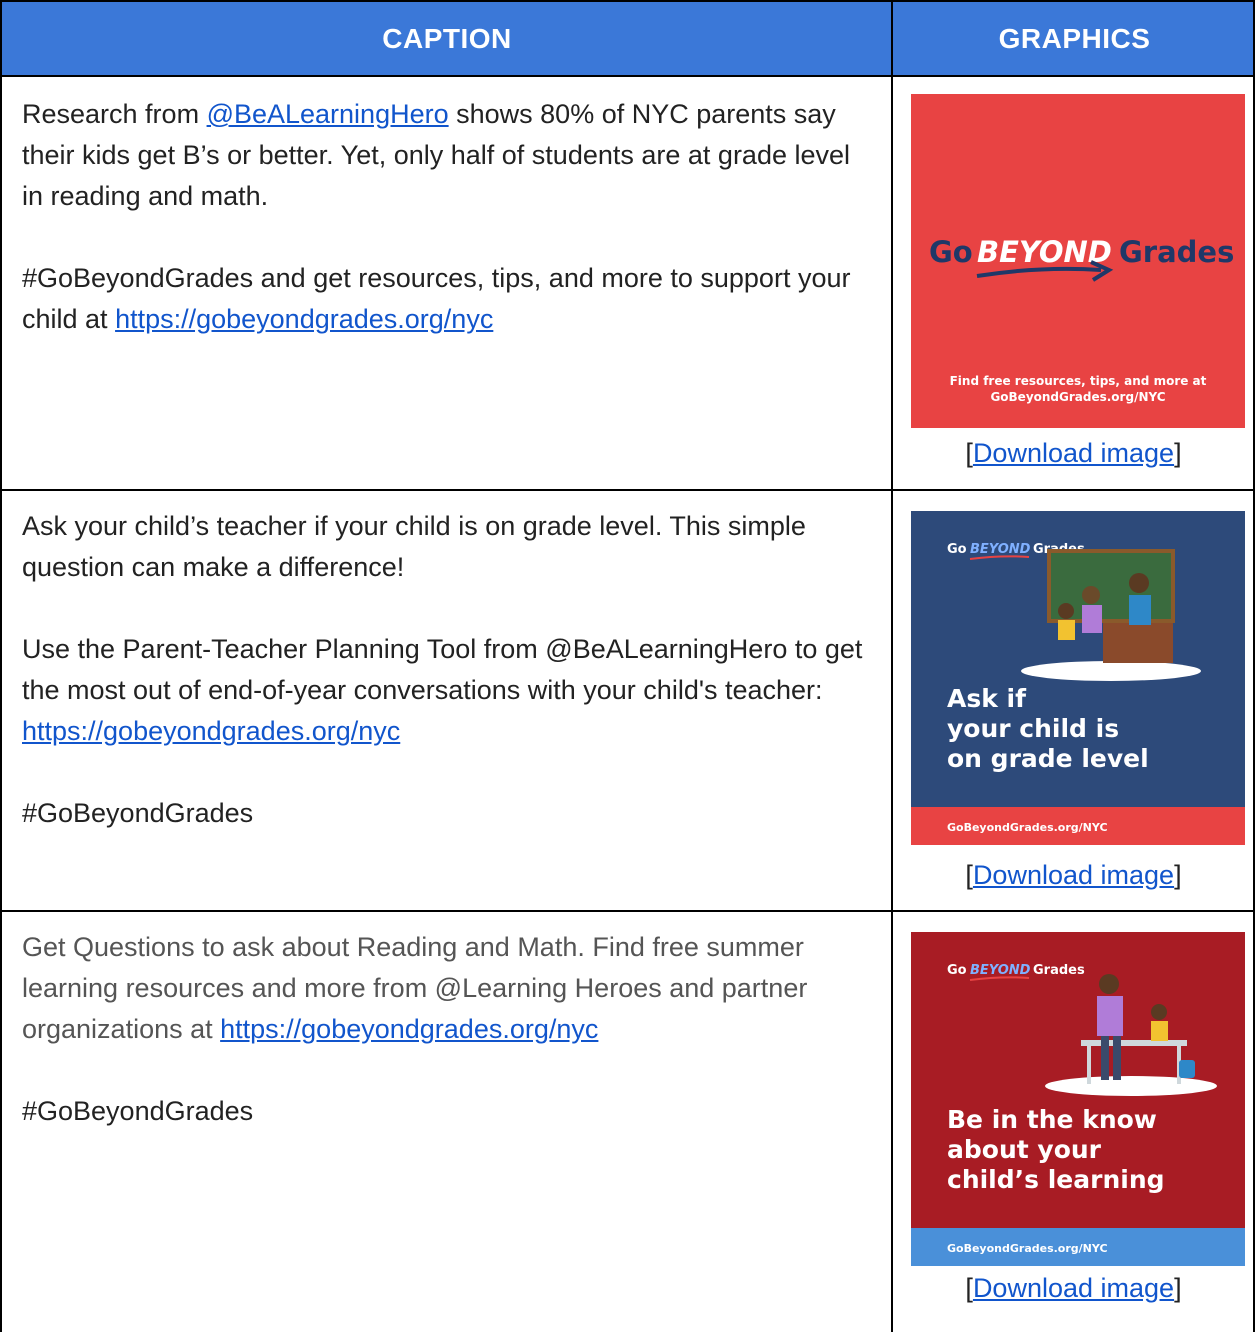  Describe the element at coordinates (328, 114) in the screenshot. I see `beALearningHero-link: @BeALearningHero` at that location.